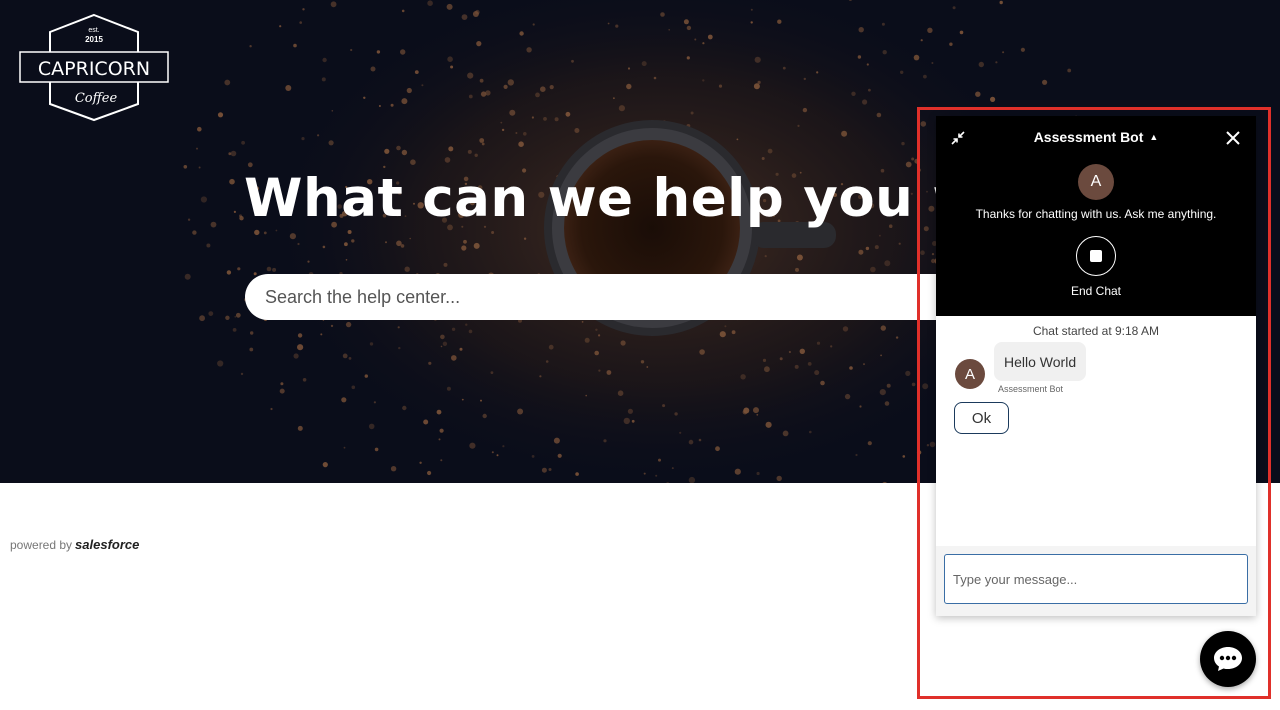  Describe the element at coordinates (981, 418) in the screenshot. I see `quick-reply-ok-button: Ok` at that location.